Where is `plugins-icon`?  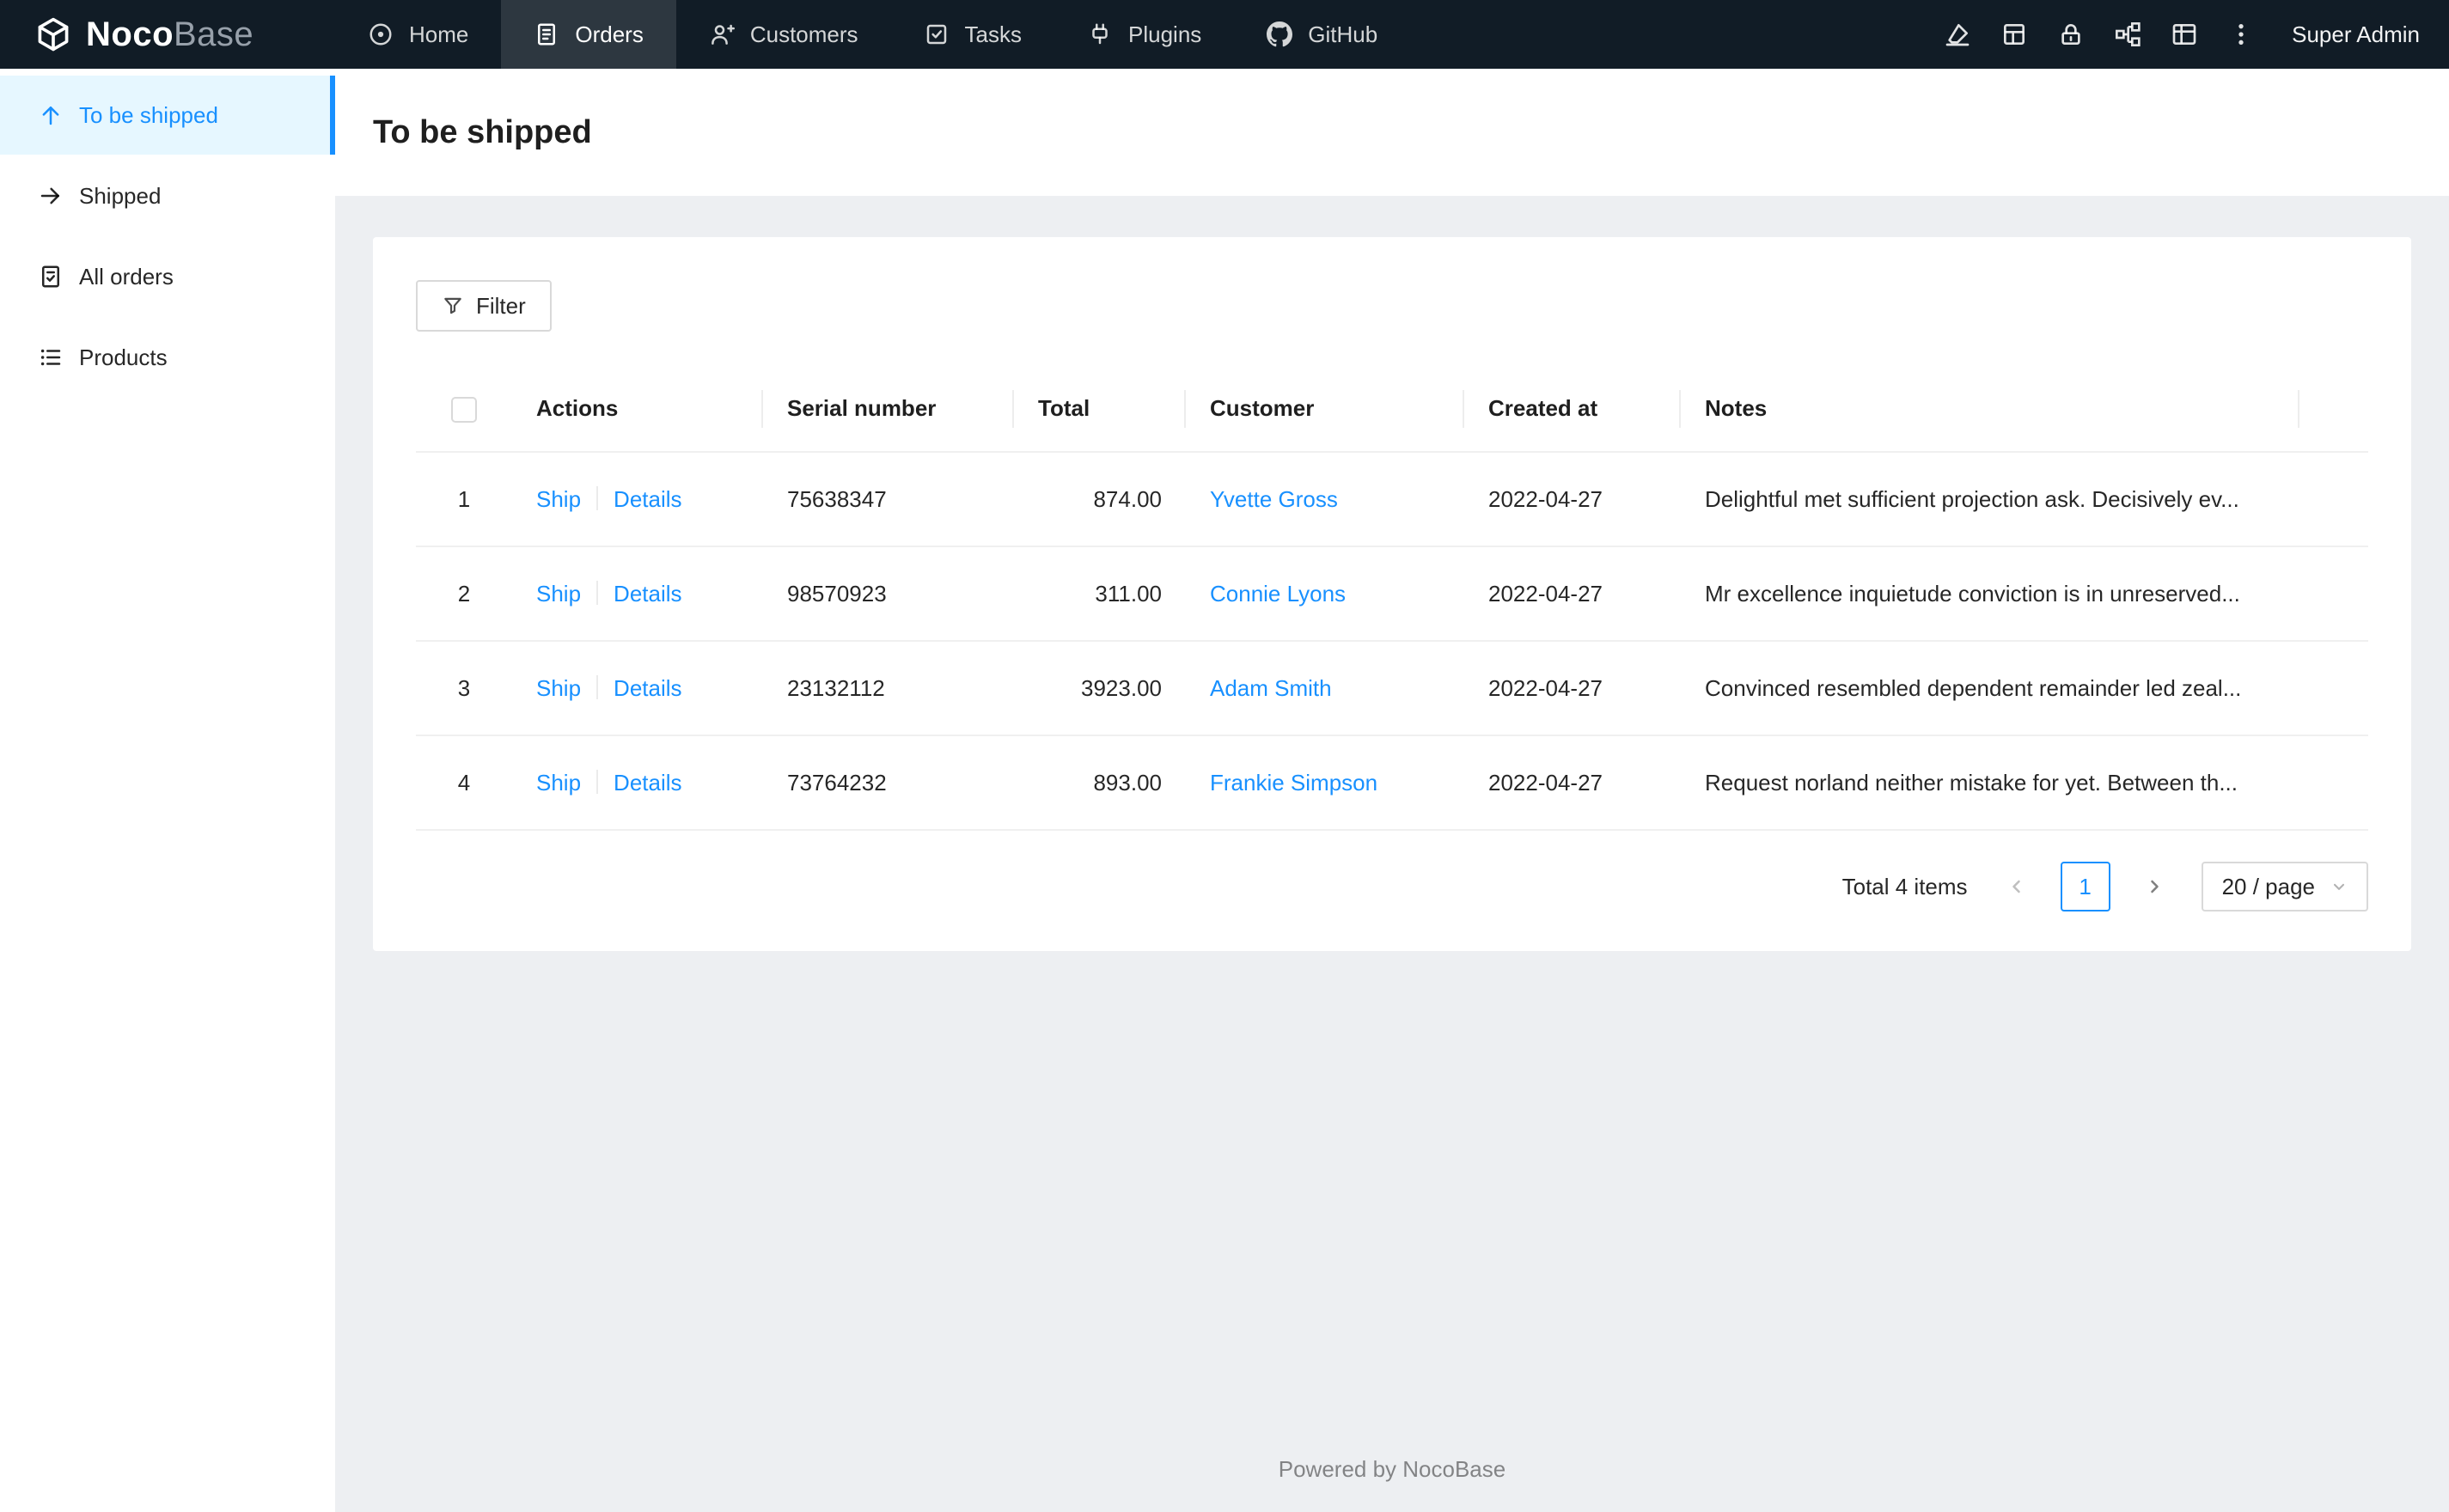
plugins-icon is located at coordinates (1100, 34).